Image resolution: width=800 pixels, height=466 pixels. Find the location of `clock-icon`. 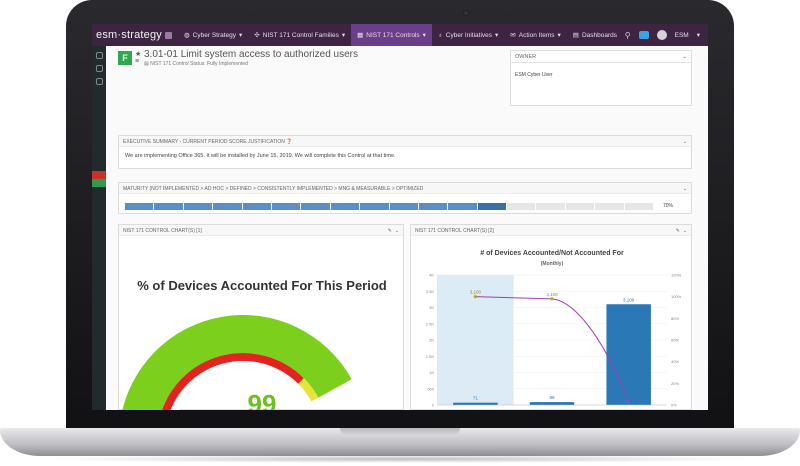

clock-icon is located at coordinates (99, 81).